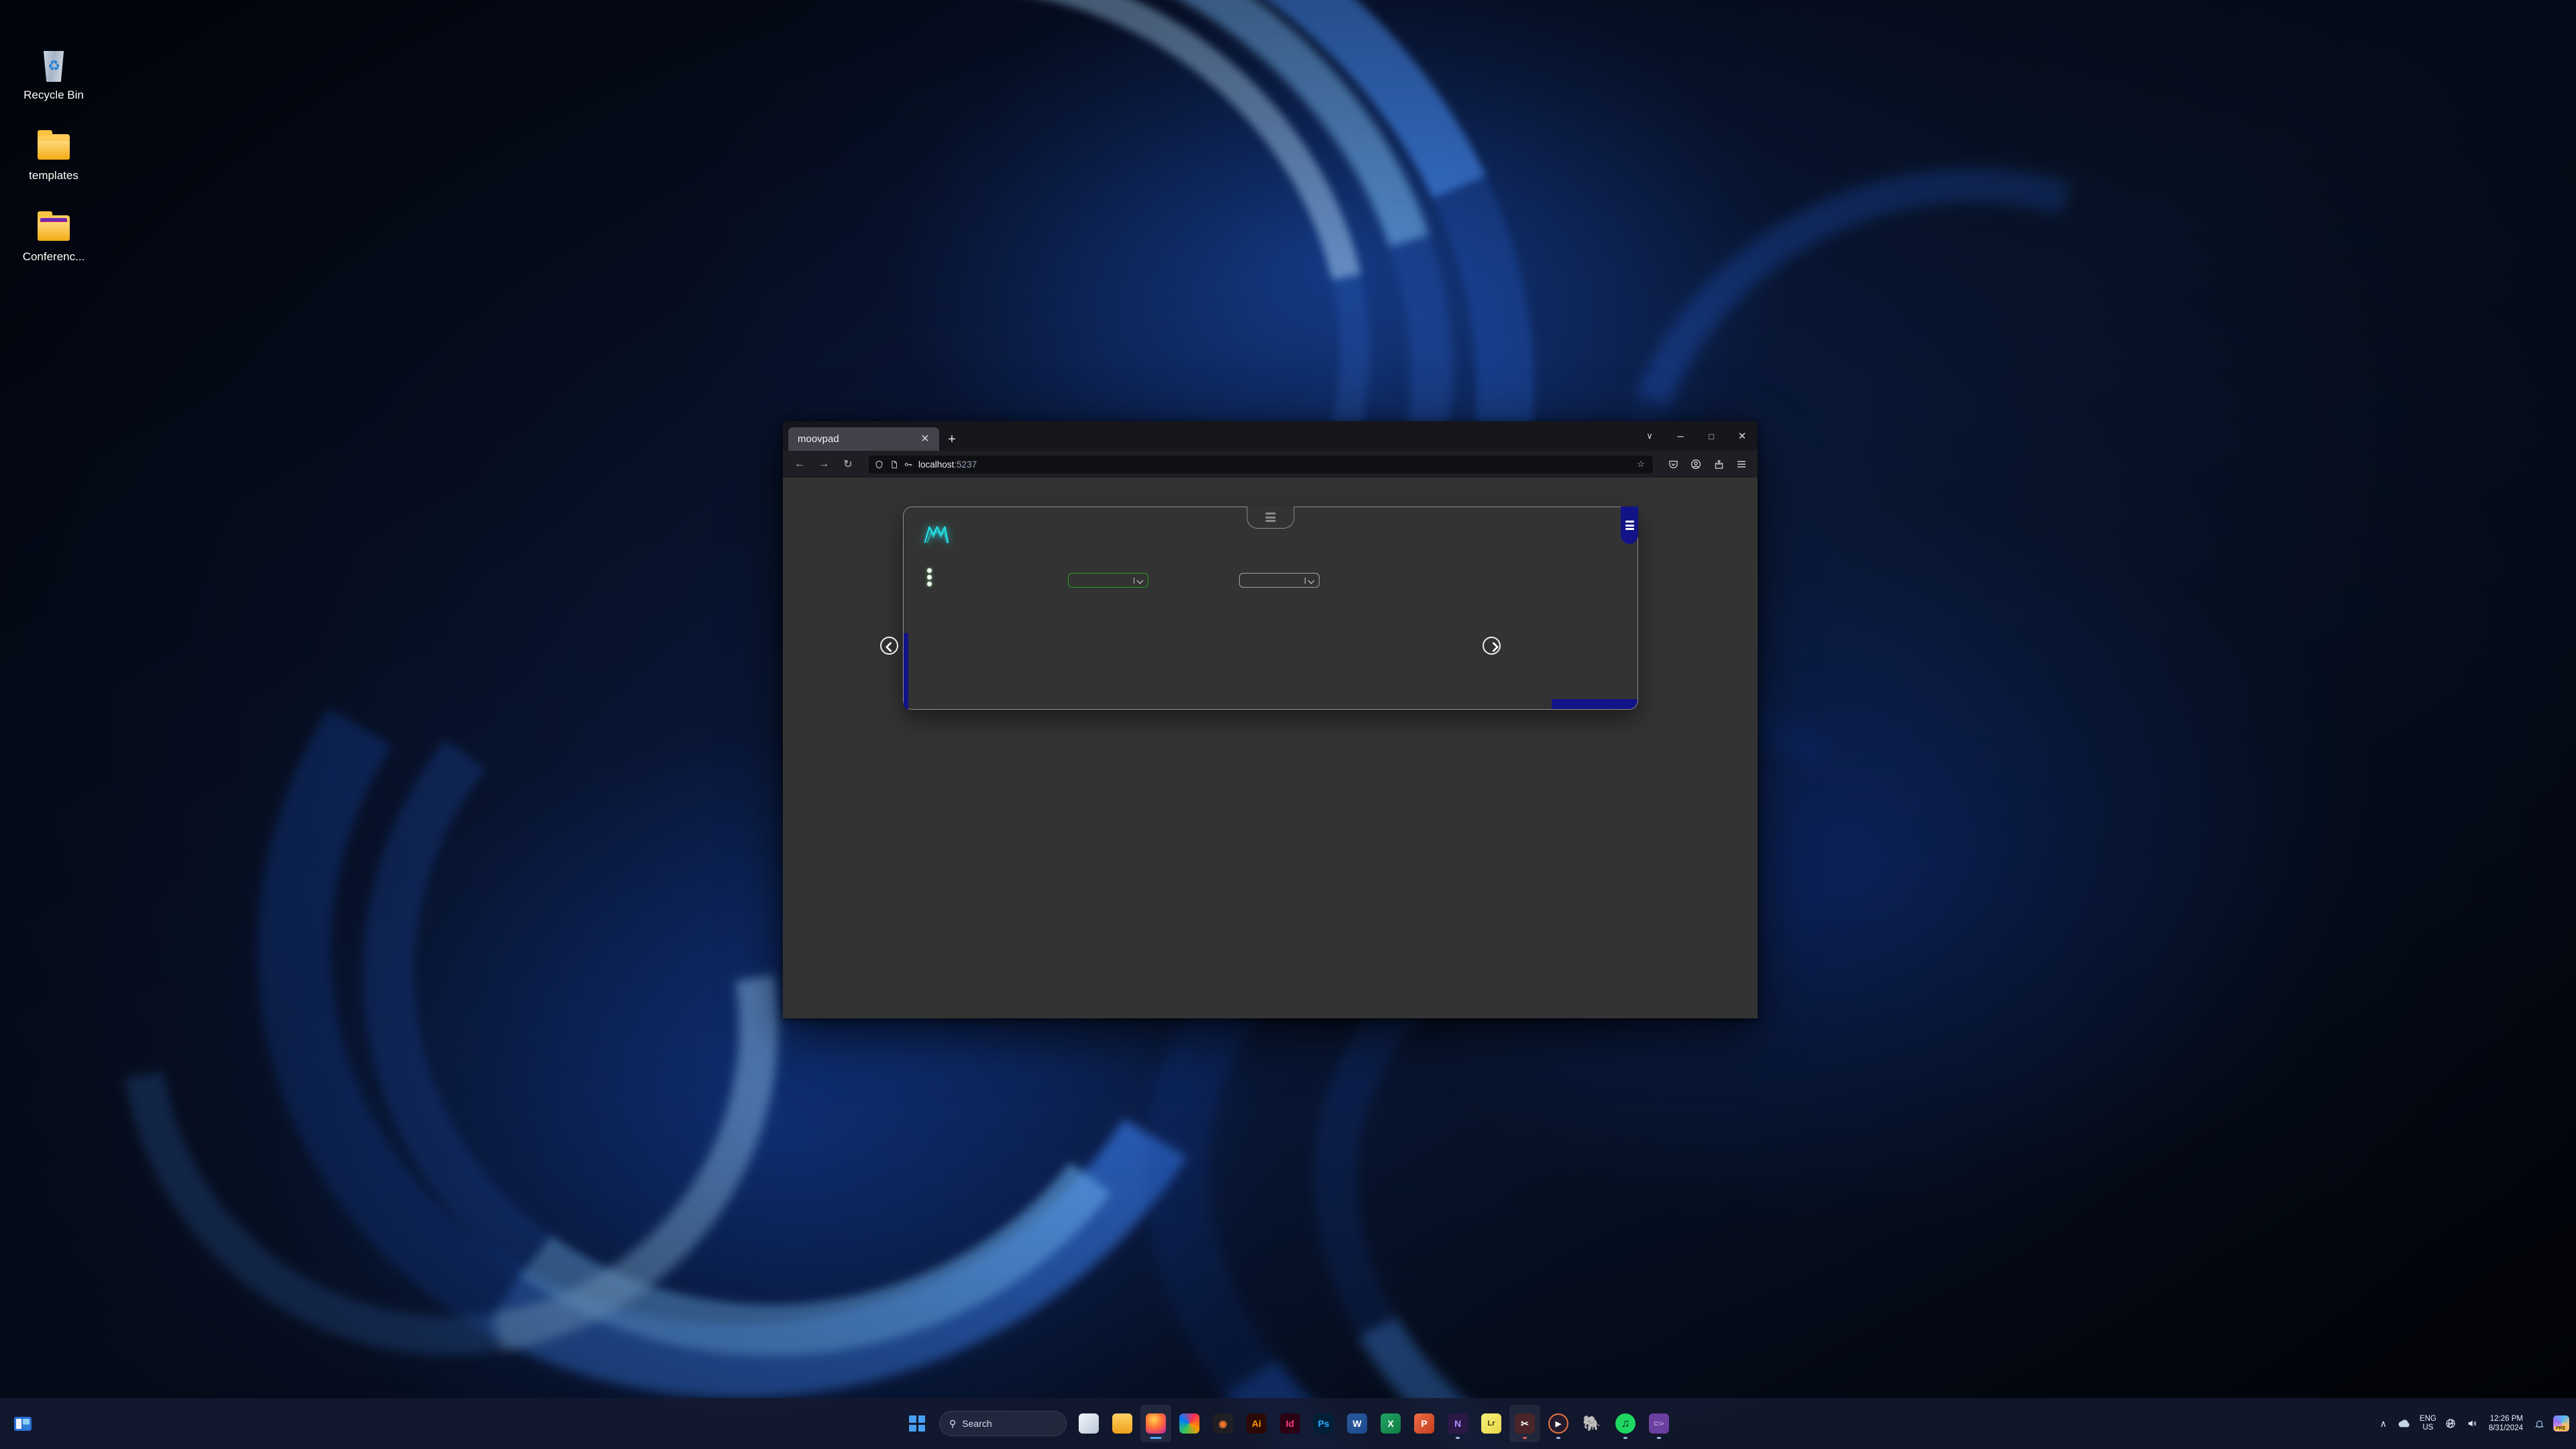 The height and width of the screenshot is (1449, 2576). I want to click on primary-select, so click(1108, 580).